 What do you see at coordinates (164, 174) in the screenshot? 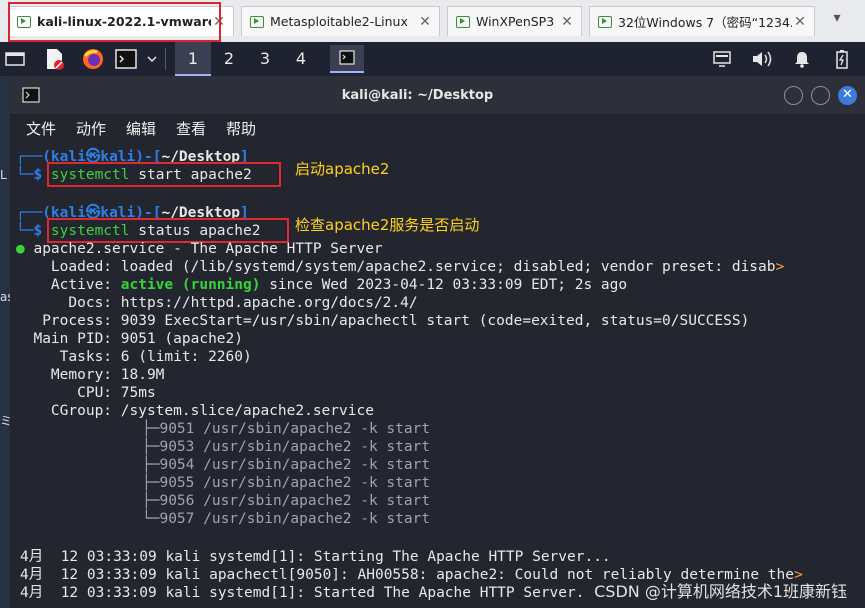
I see `command-highlight-box` at bounding box center [164, 174].